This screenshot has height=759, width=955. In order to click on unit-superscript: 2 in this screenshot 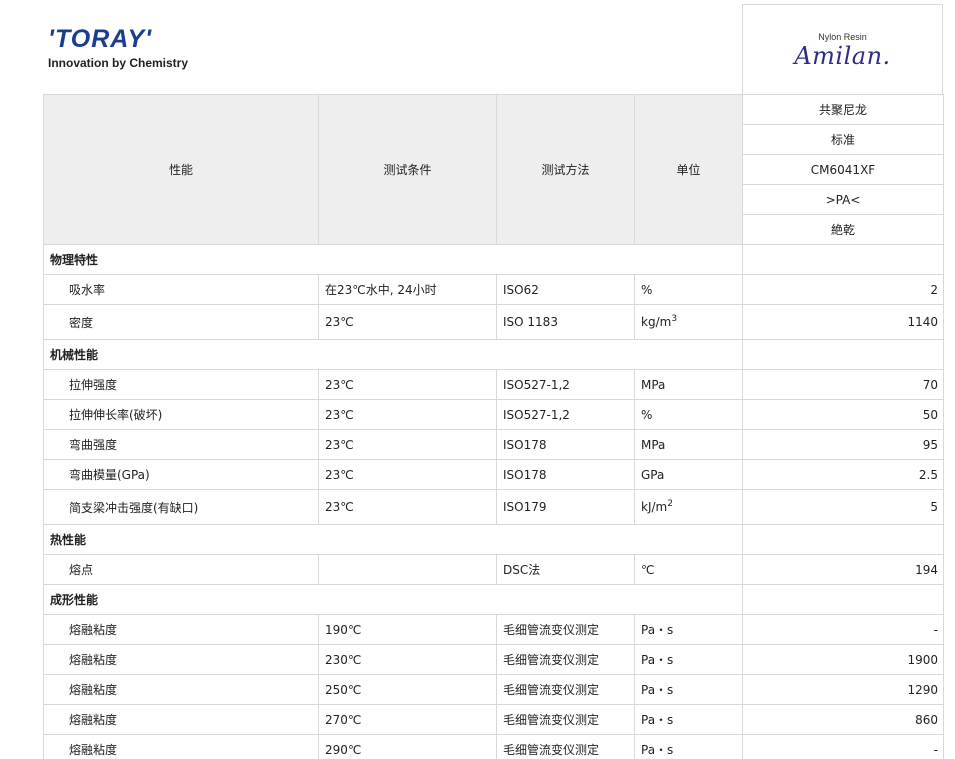, I will do `click(670, 504)`.